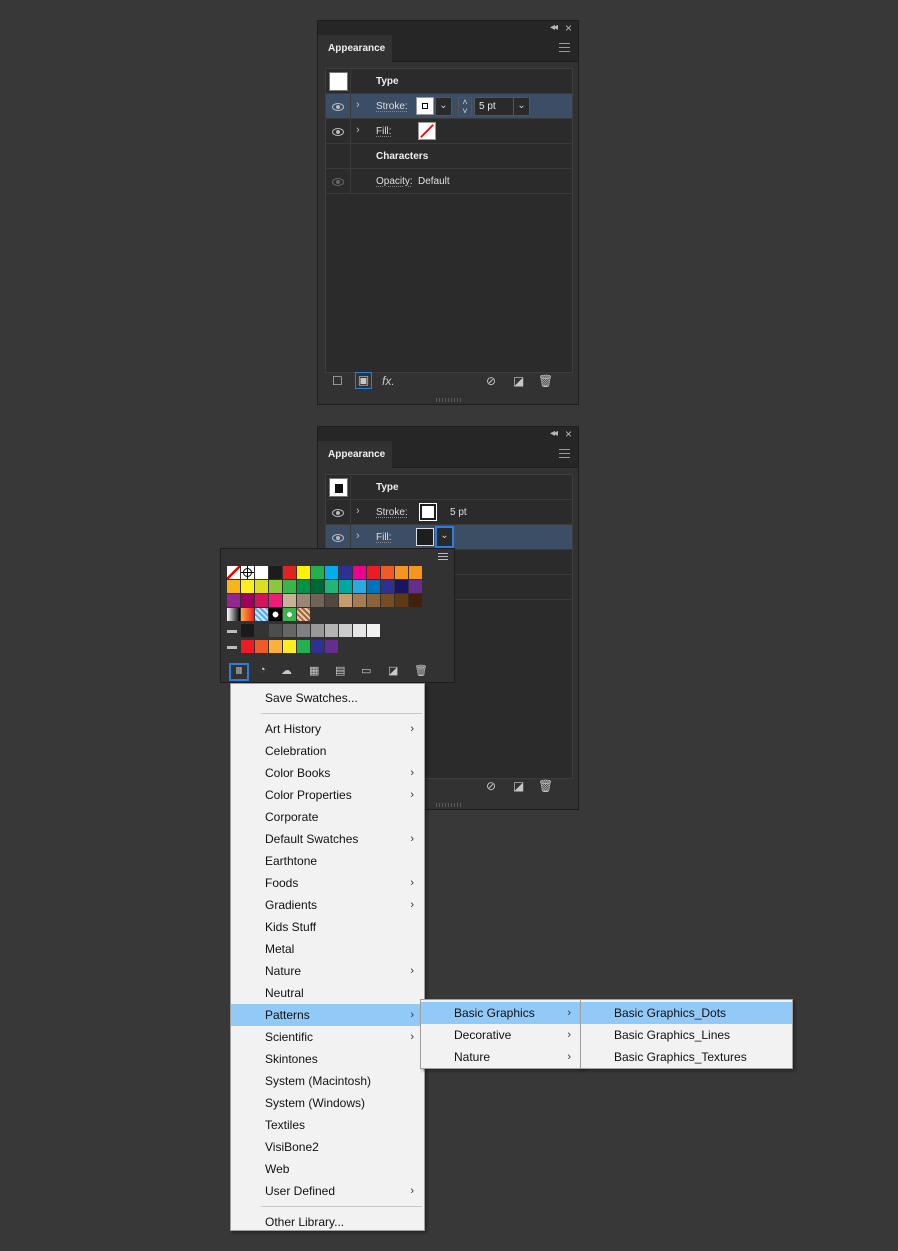 The height and width of the screenshot is (1251, 898). What do you see at coordinates (239, 672) in the screenshot?
I see `swatch-libraries-menu-button: Ⅲ` at bounding box center [239, 672].